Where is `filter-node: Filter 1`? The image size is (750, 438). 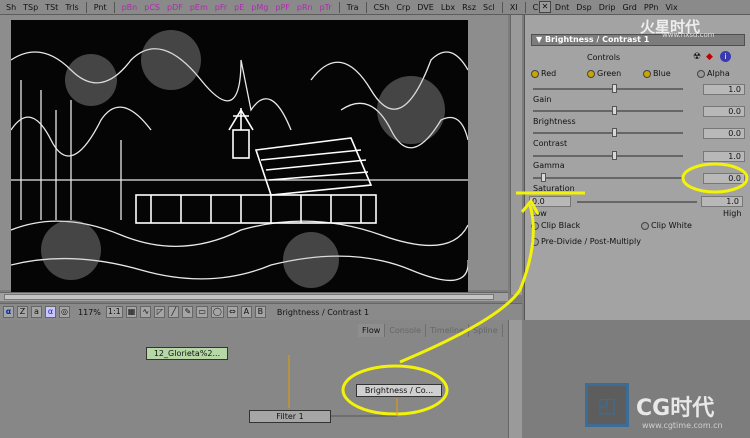
filter-node: Filter 1 is located at coordinates (290, 416).